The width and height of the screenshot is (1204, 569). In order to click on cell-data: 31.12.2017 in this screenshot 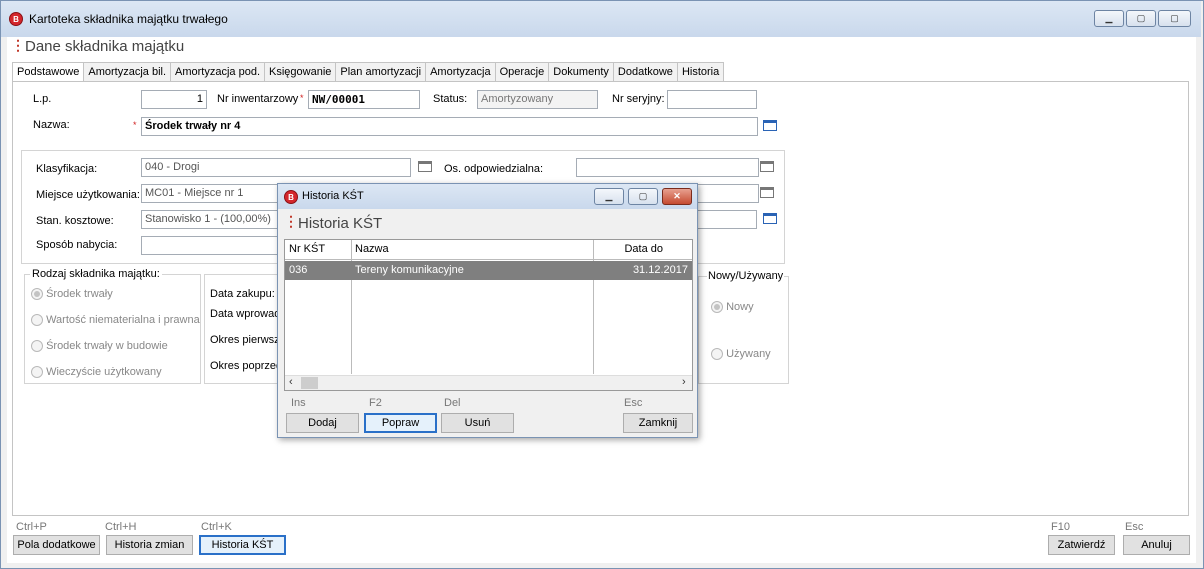, I will do `click(660, 270)`.